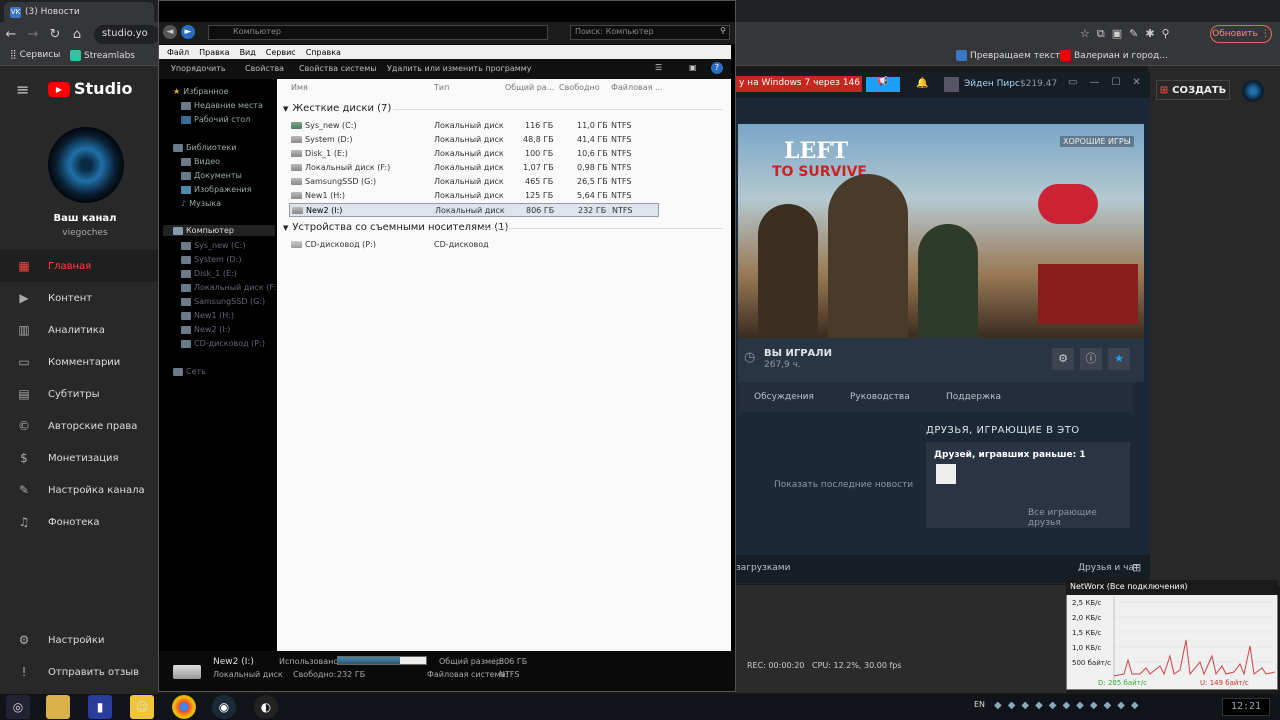 This screenshot has height=720, width=1280. What do you see at coordinates (79, 522) in the screenshot?
I see `nav-audio-library: ♫ Фонотека` at bounding box center [79, 522].